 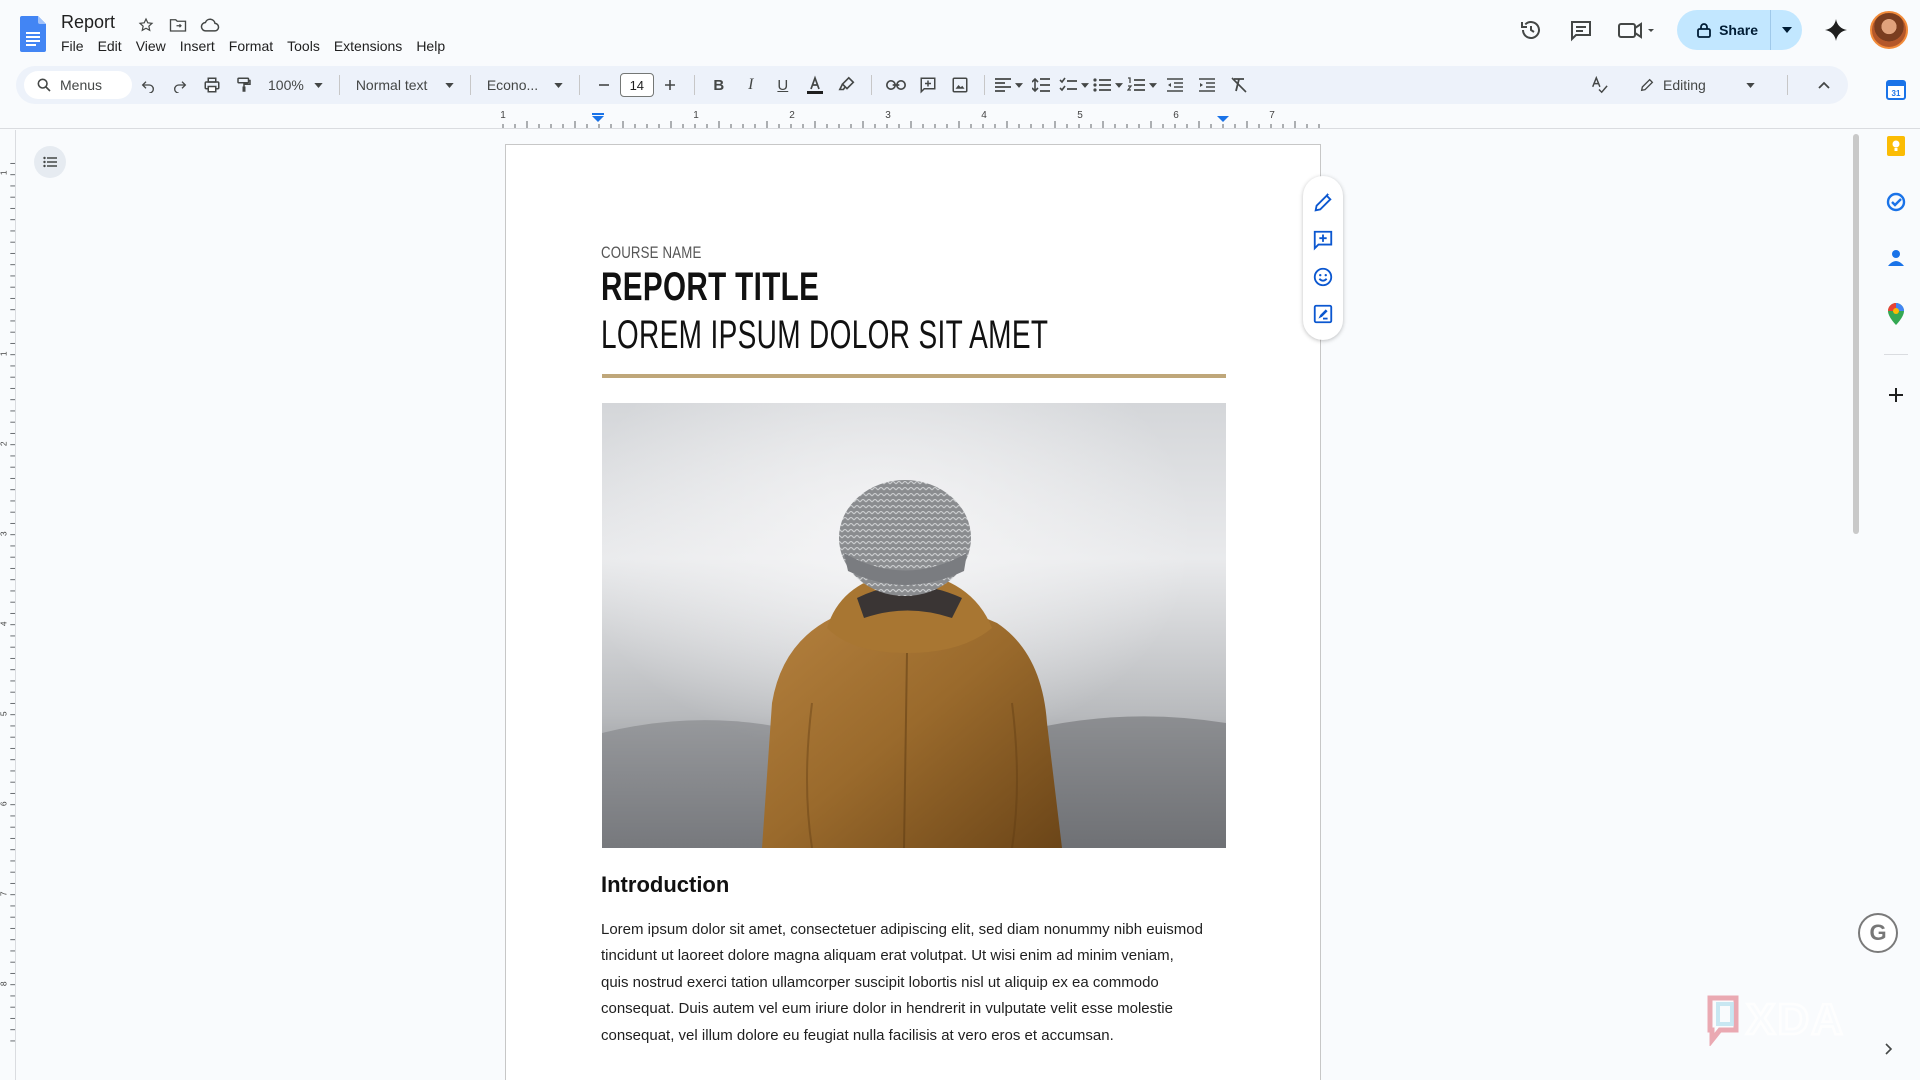 I want to click on checklist-button, so click(x=1074, y=85).